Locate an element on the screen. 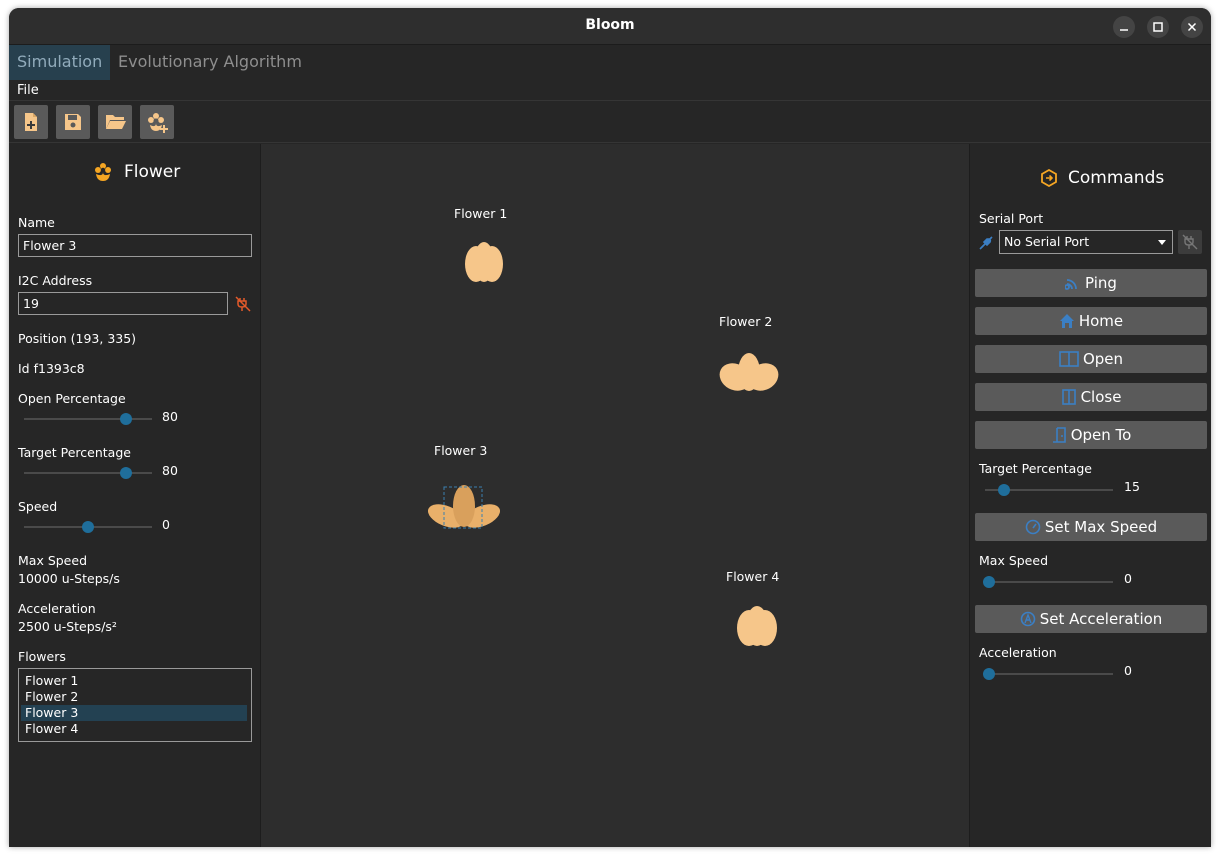  minimize-button is located at coordinates (1124, 27).